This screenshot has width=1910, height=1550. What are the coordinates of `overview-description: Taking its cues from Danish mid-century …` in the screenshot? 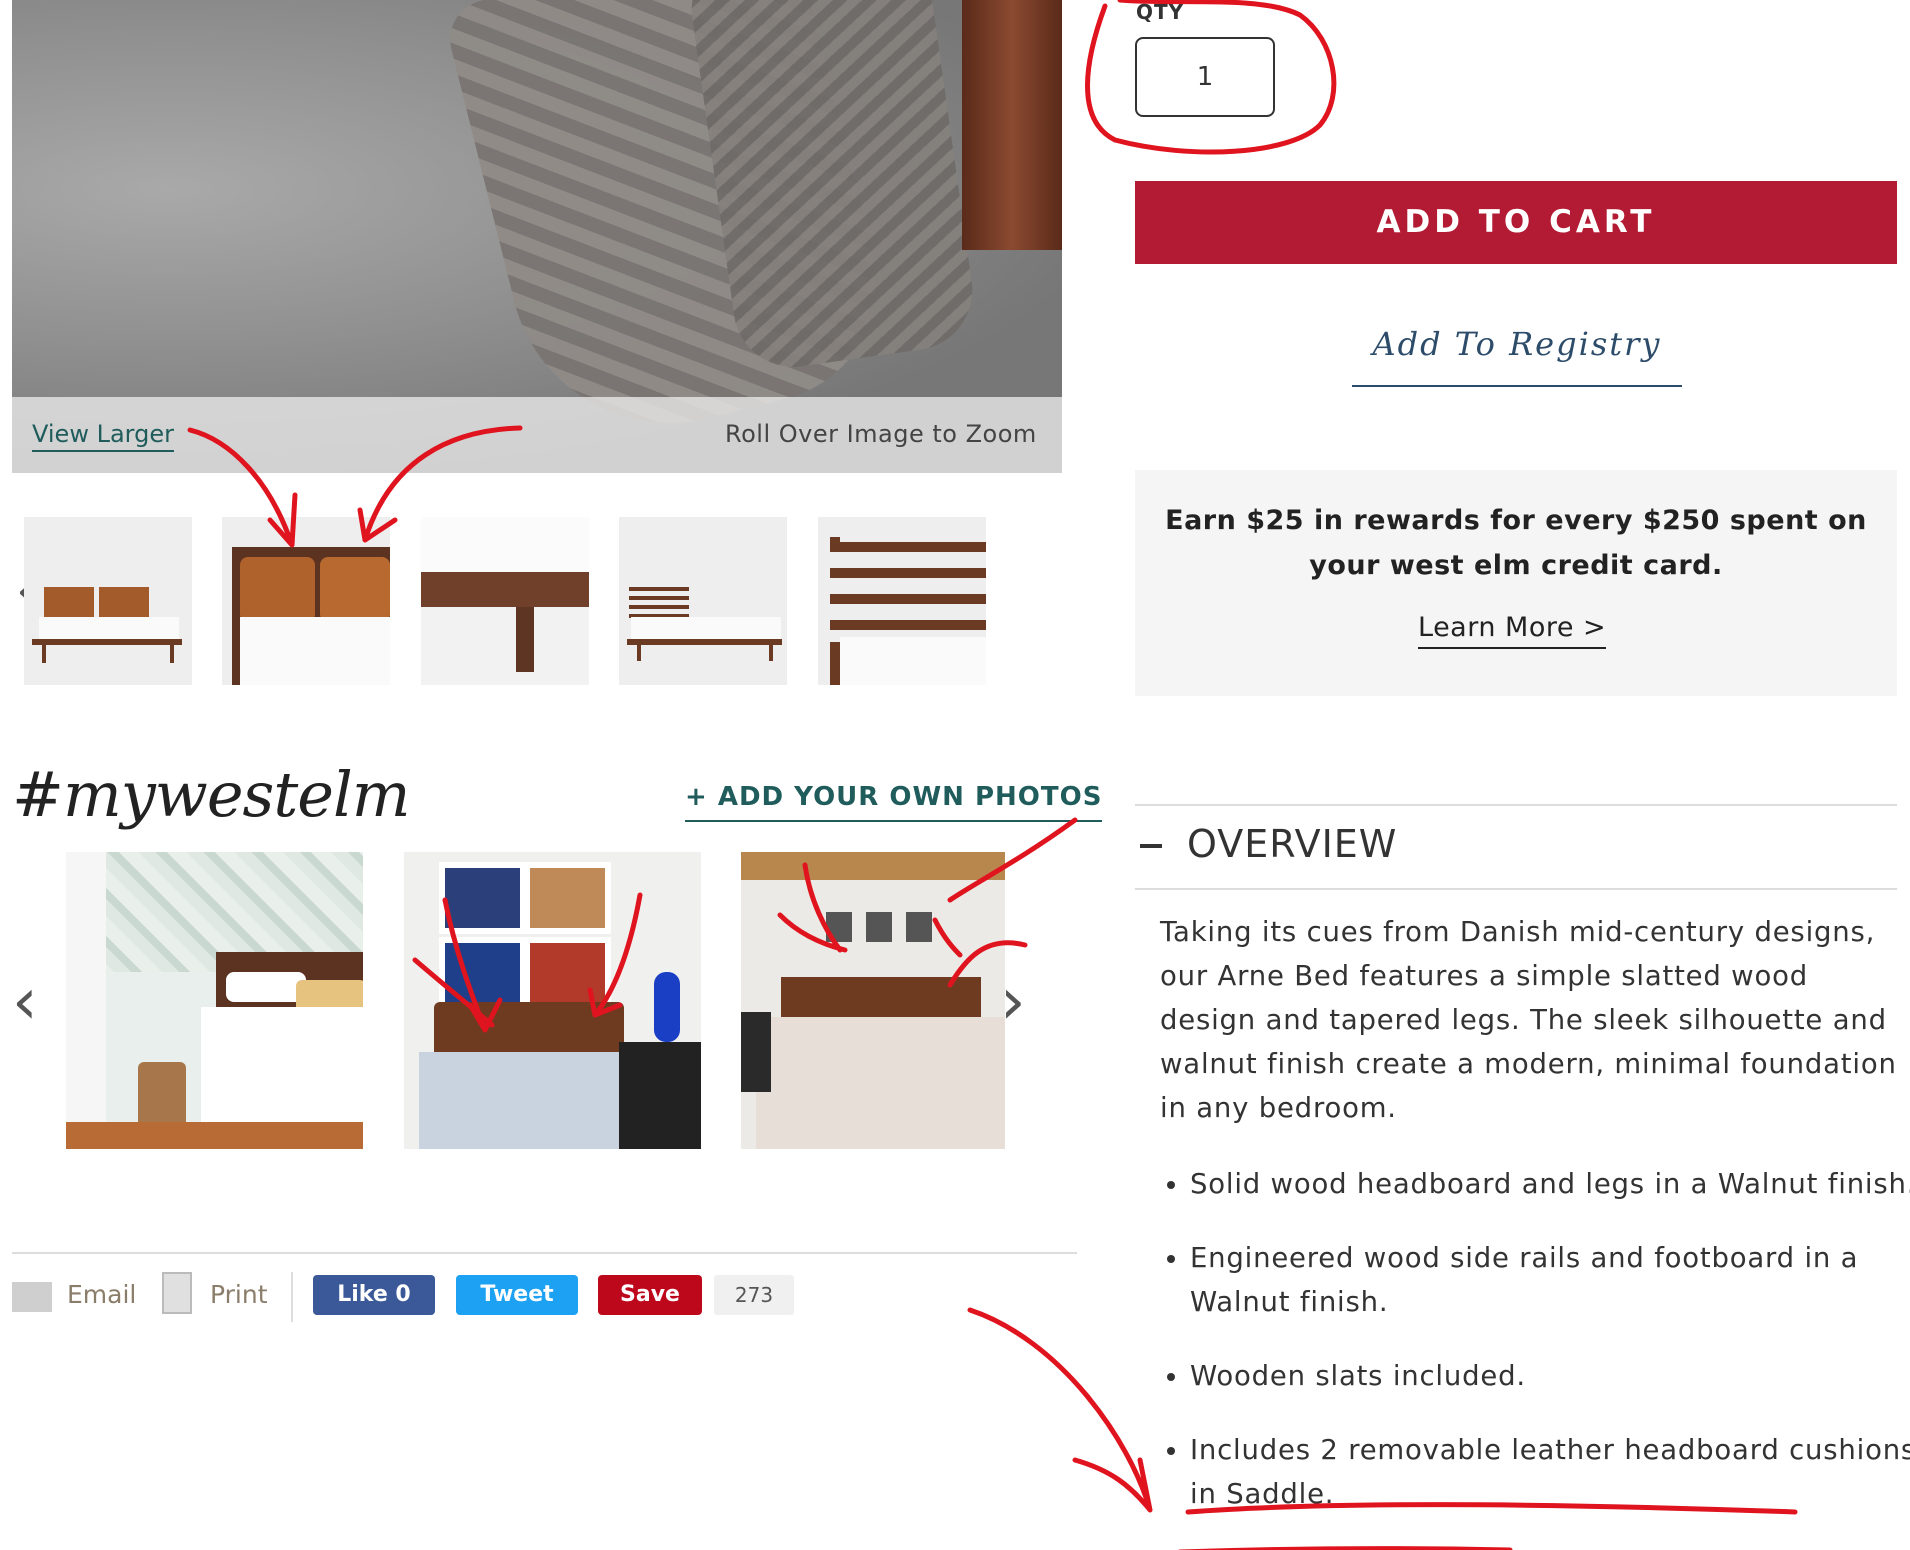 It's located at (1528, 1020).